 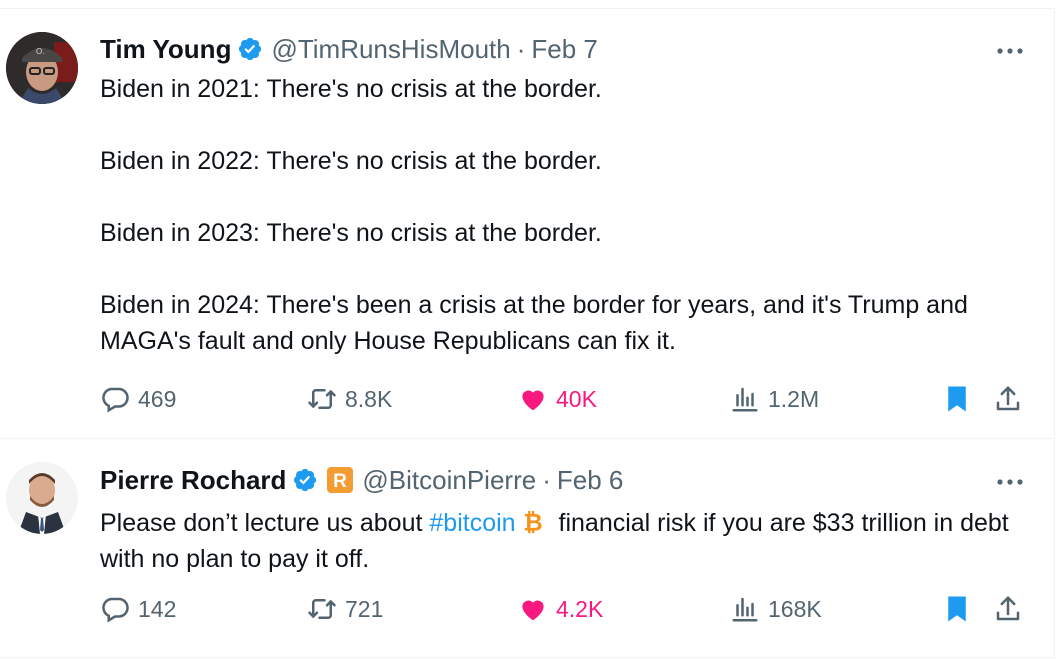 What do you see at coordinates (157, 608) in the screenshot?
I see `reply-count: 142` at bounding box center [157, 608].